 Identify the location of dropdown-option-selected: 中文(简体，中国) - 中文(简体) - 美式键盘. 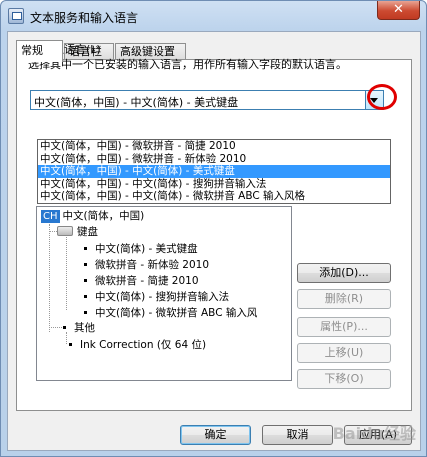
(214, 171).